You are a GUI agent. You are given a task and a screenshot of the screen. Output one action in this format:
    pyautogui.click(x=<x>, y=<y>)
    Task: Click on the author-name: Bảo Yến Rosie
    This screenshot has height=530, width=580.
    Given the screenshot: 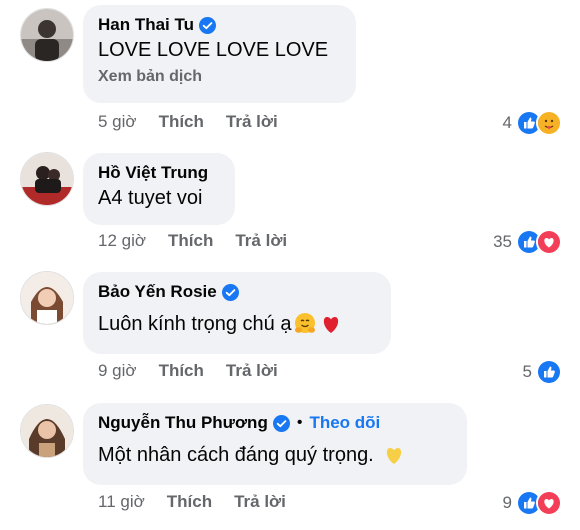 What is the action you would take?
    pyautogui.click(x=157, y=292)
    